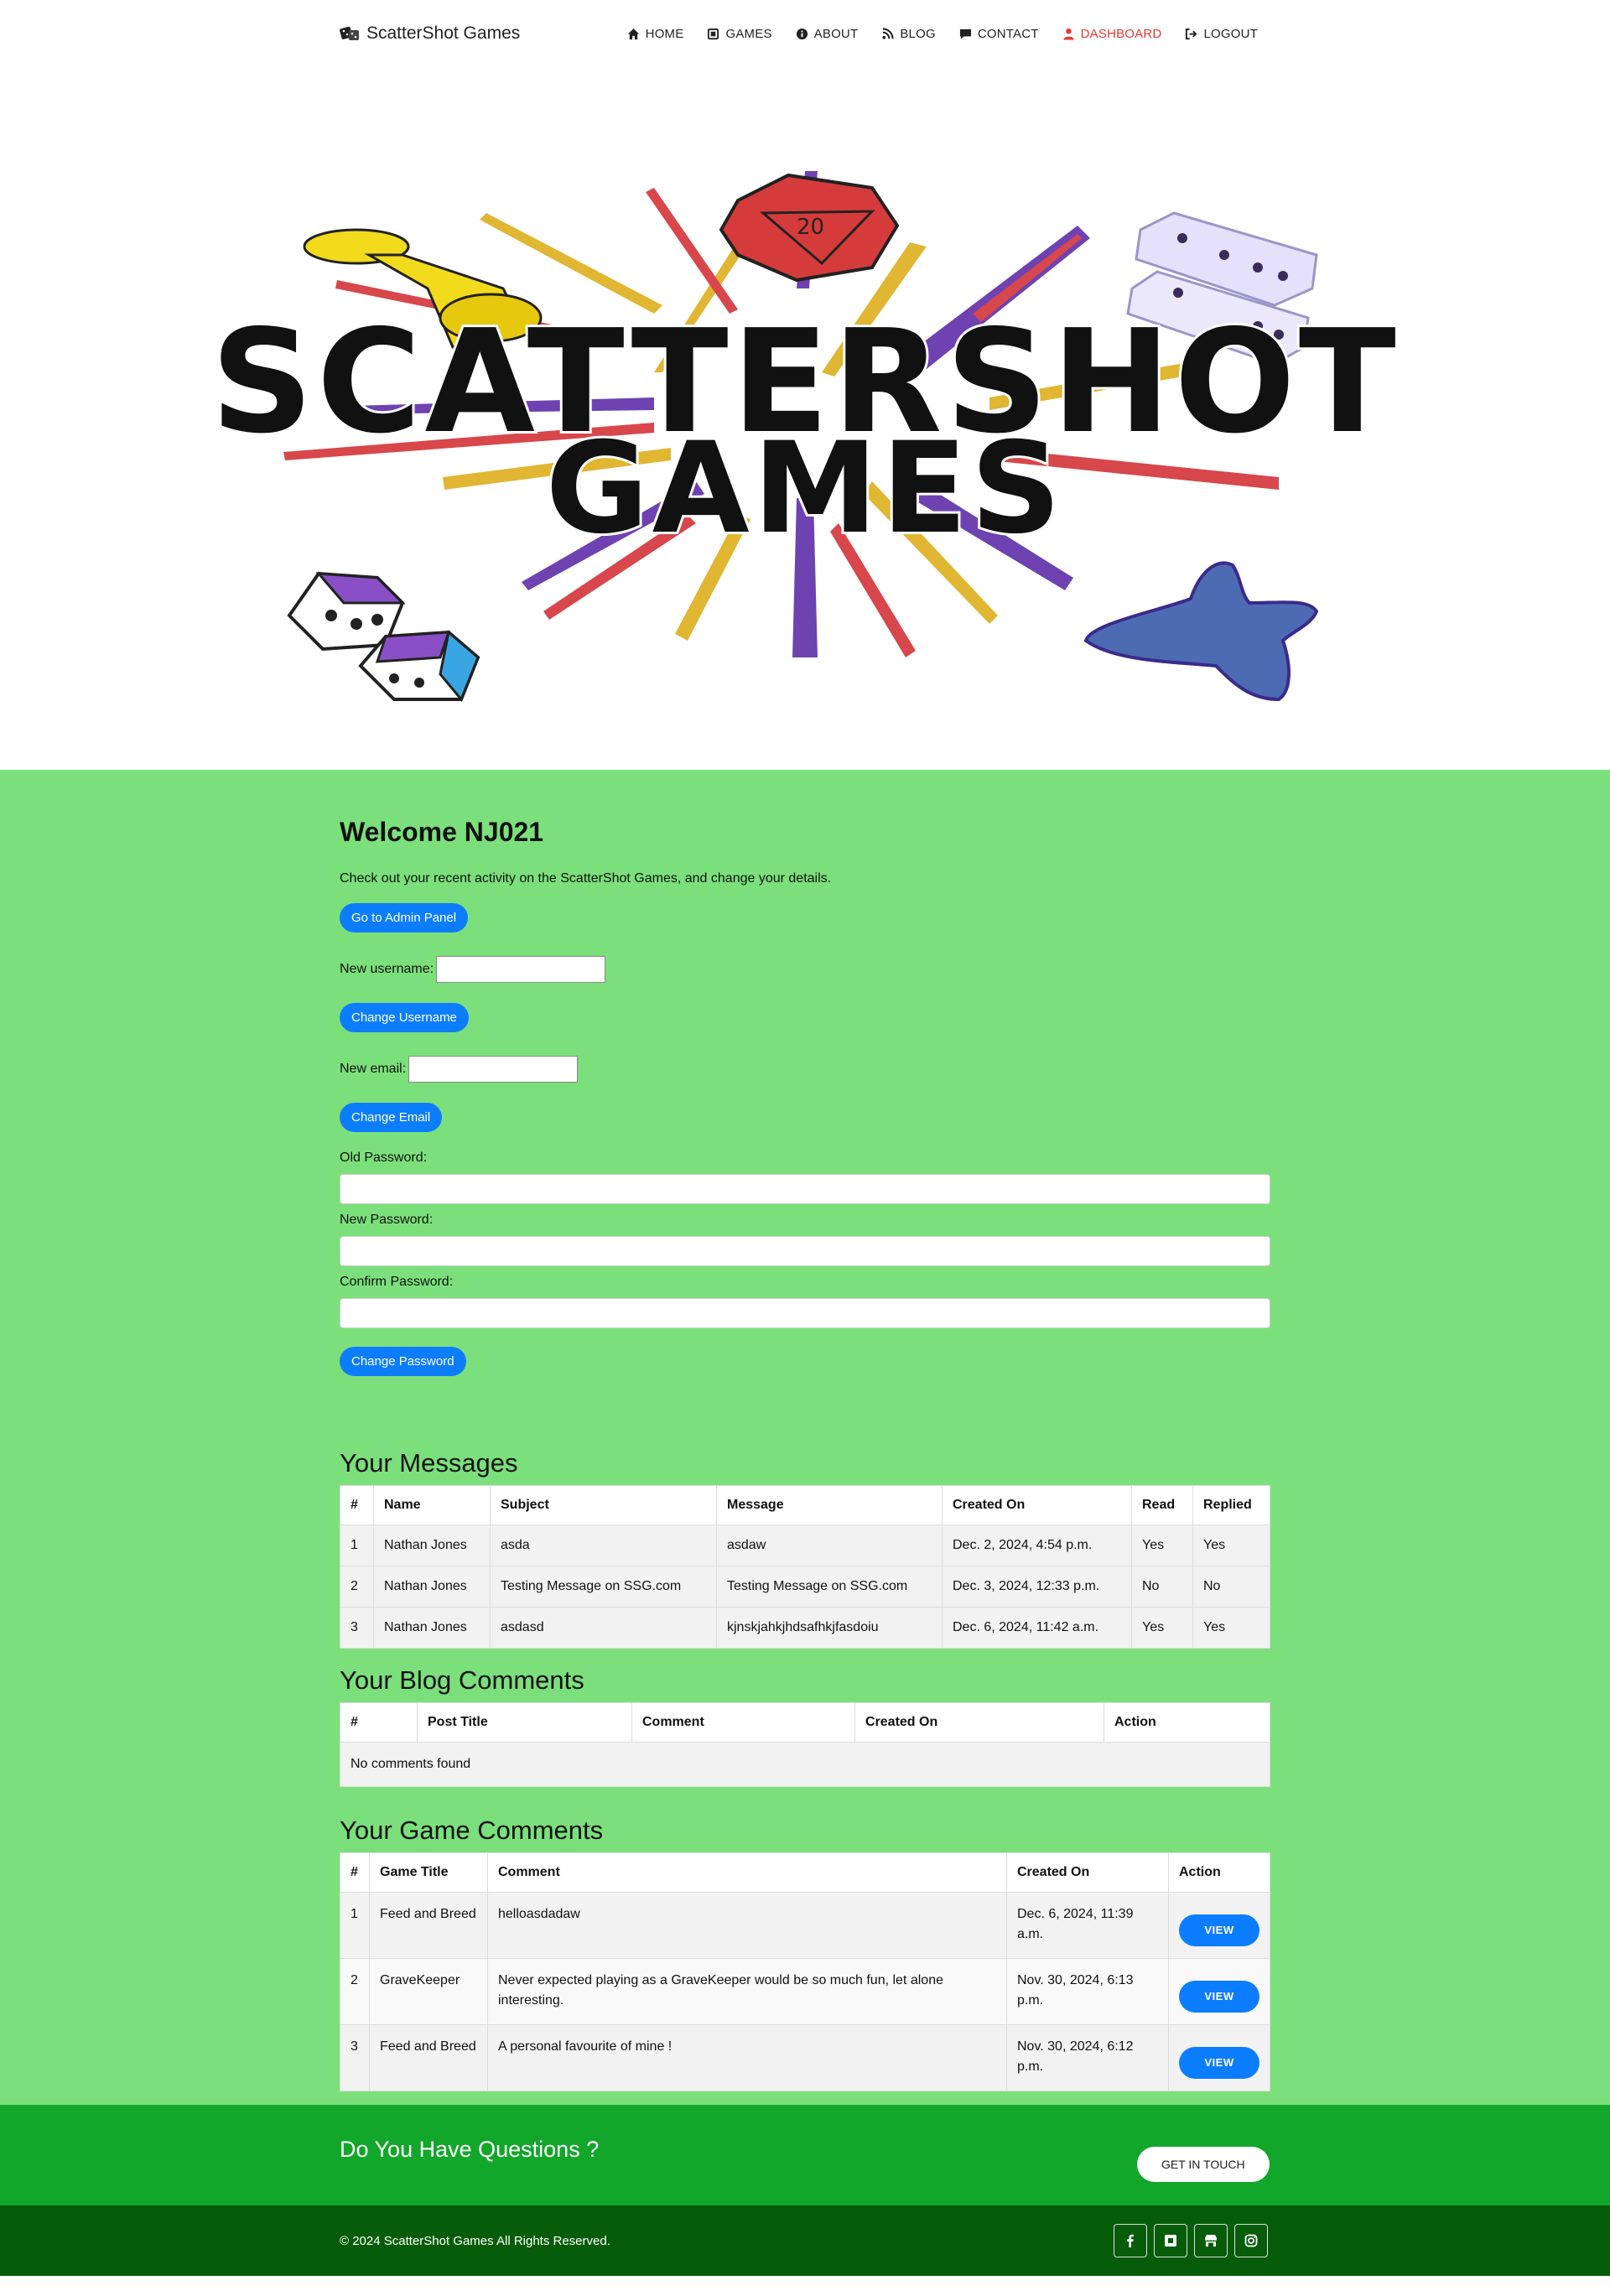 Image resolution: width=1610 pixels, height=2296 pixels. I want to click on nav-logout: LOGOUT, so click(1221, 34).